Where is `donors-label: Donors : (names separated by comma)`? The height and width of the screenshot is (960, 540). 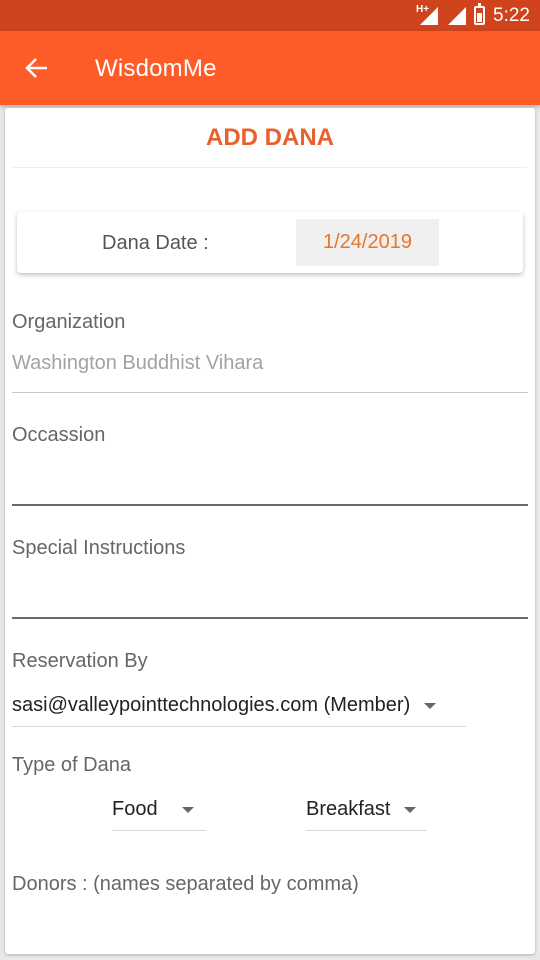
donors-label: Donors : (names separated by comma) is located at coordinates (185, 884).